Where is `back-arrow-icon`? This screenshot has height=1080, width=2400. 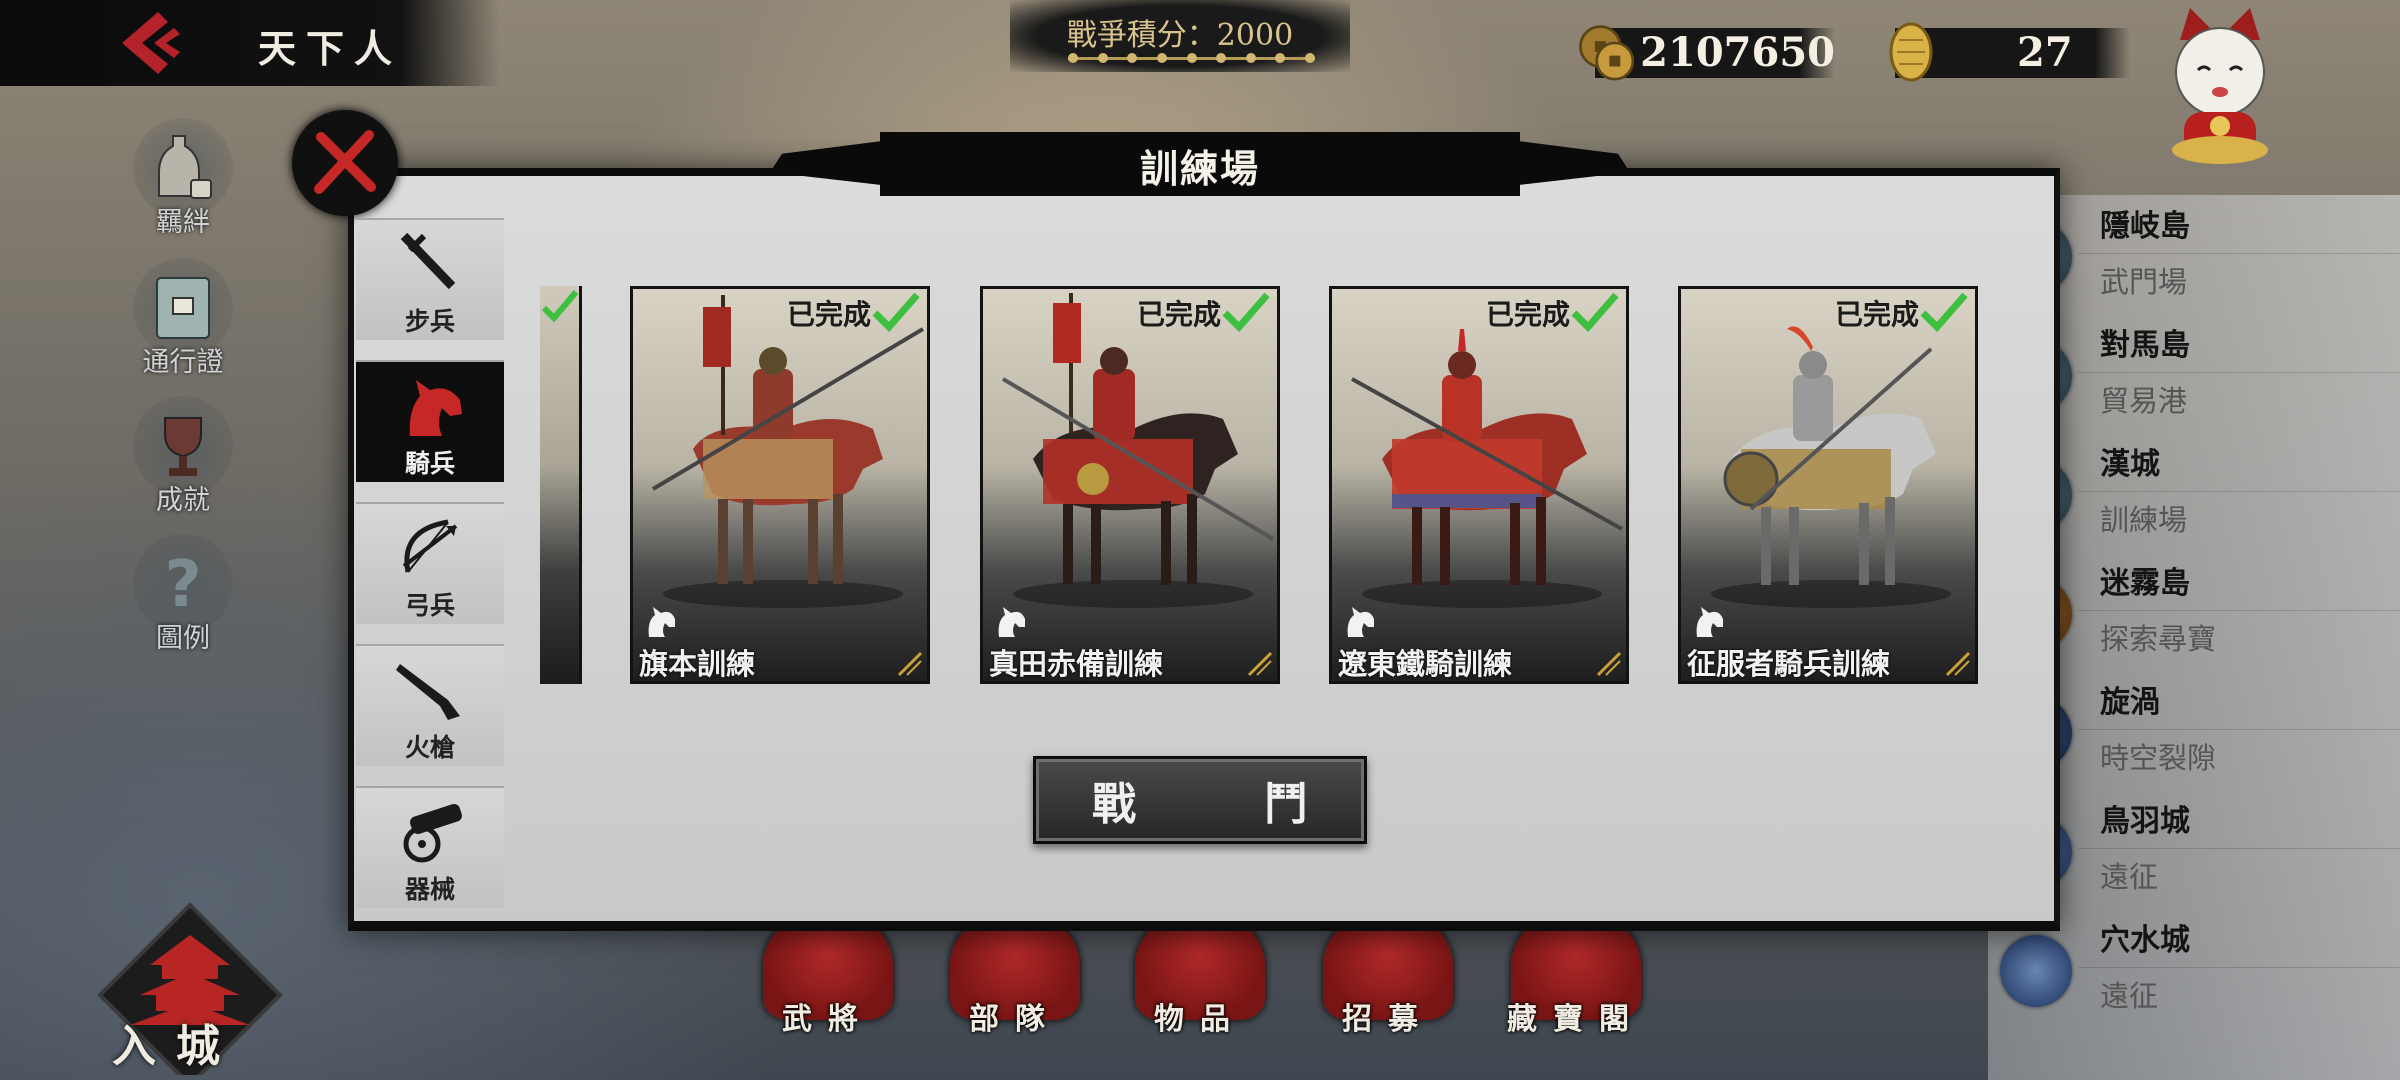
back-arrow-icon is located at coordinates (151, 43).